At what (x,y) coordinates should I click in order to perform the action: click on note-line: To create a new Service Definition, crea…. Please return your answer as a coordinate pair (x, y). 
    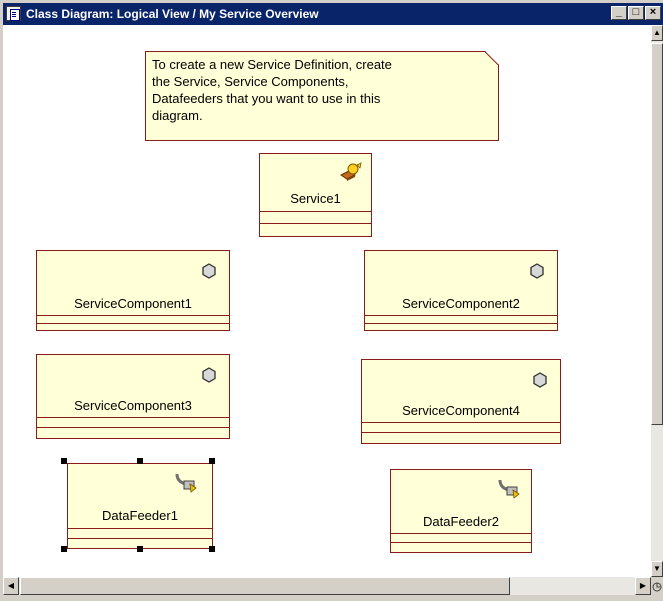
    Looking at the image, I should click on (272, 64).